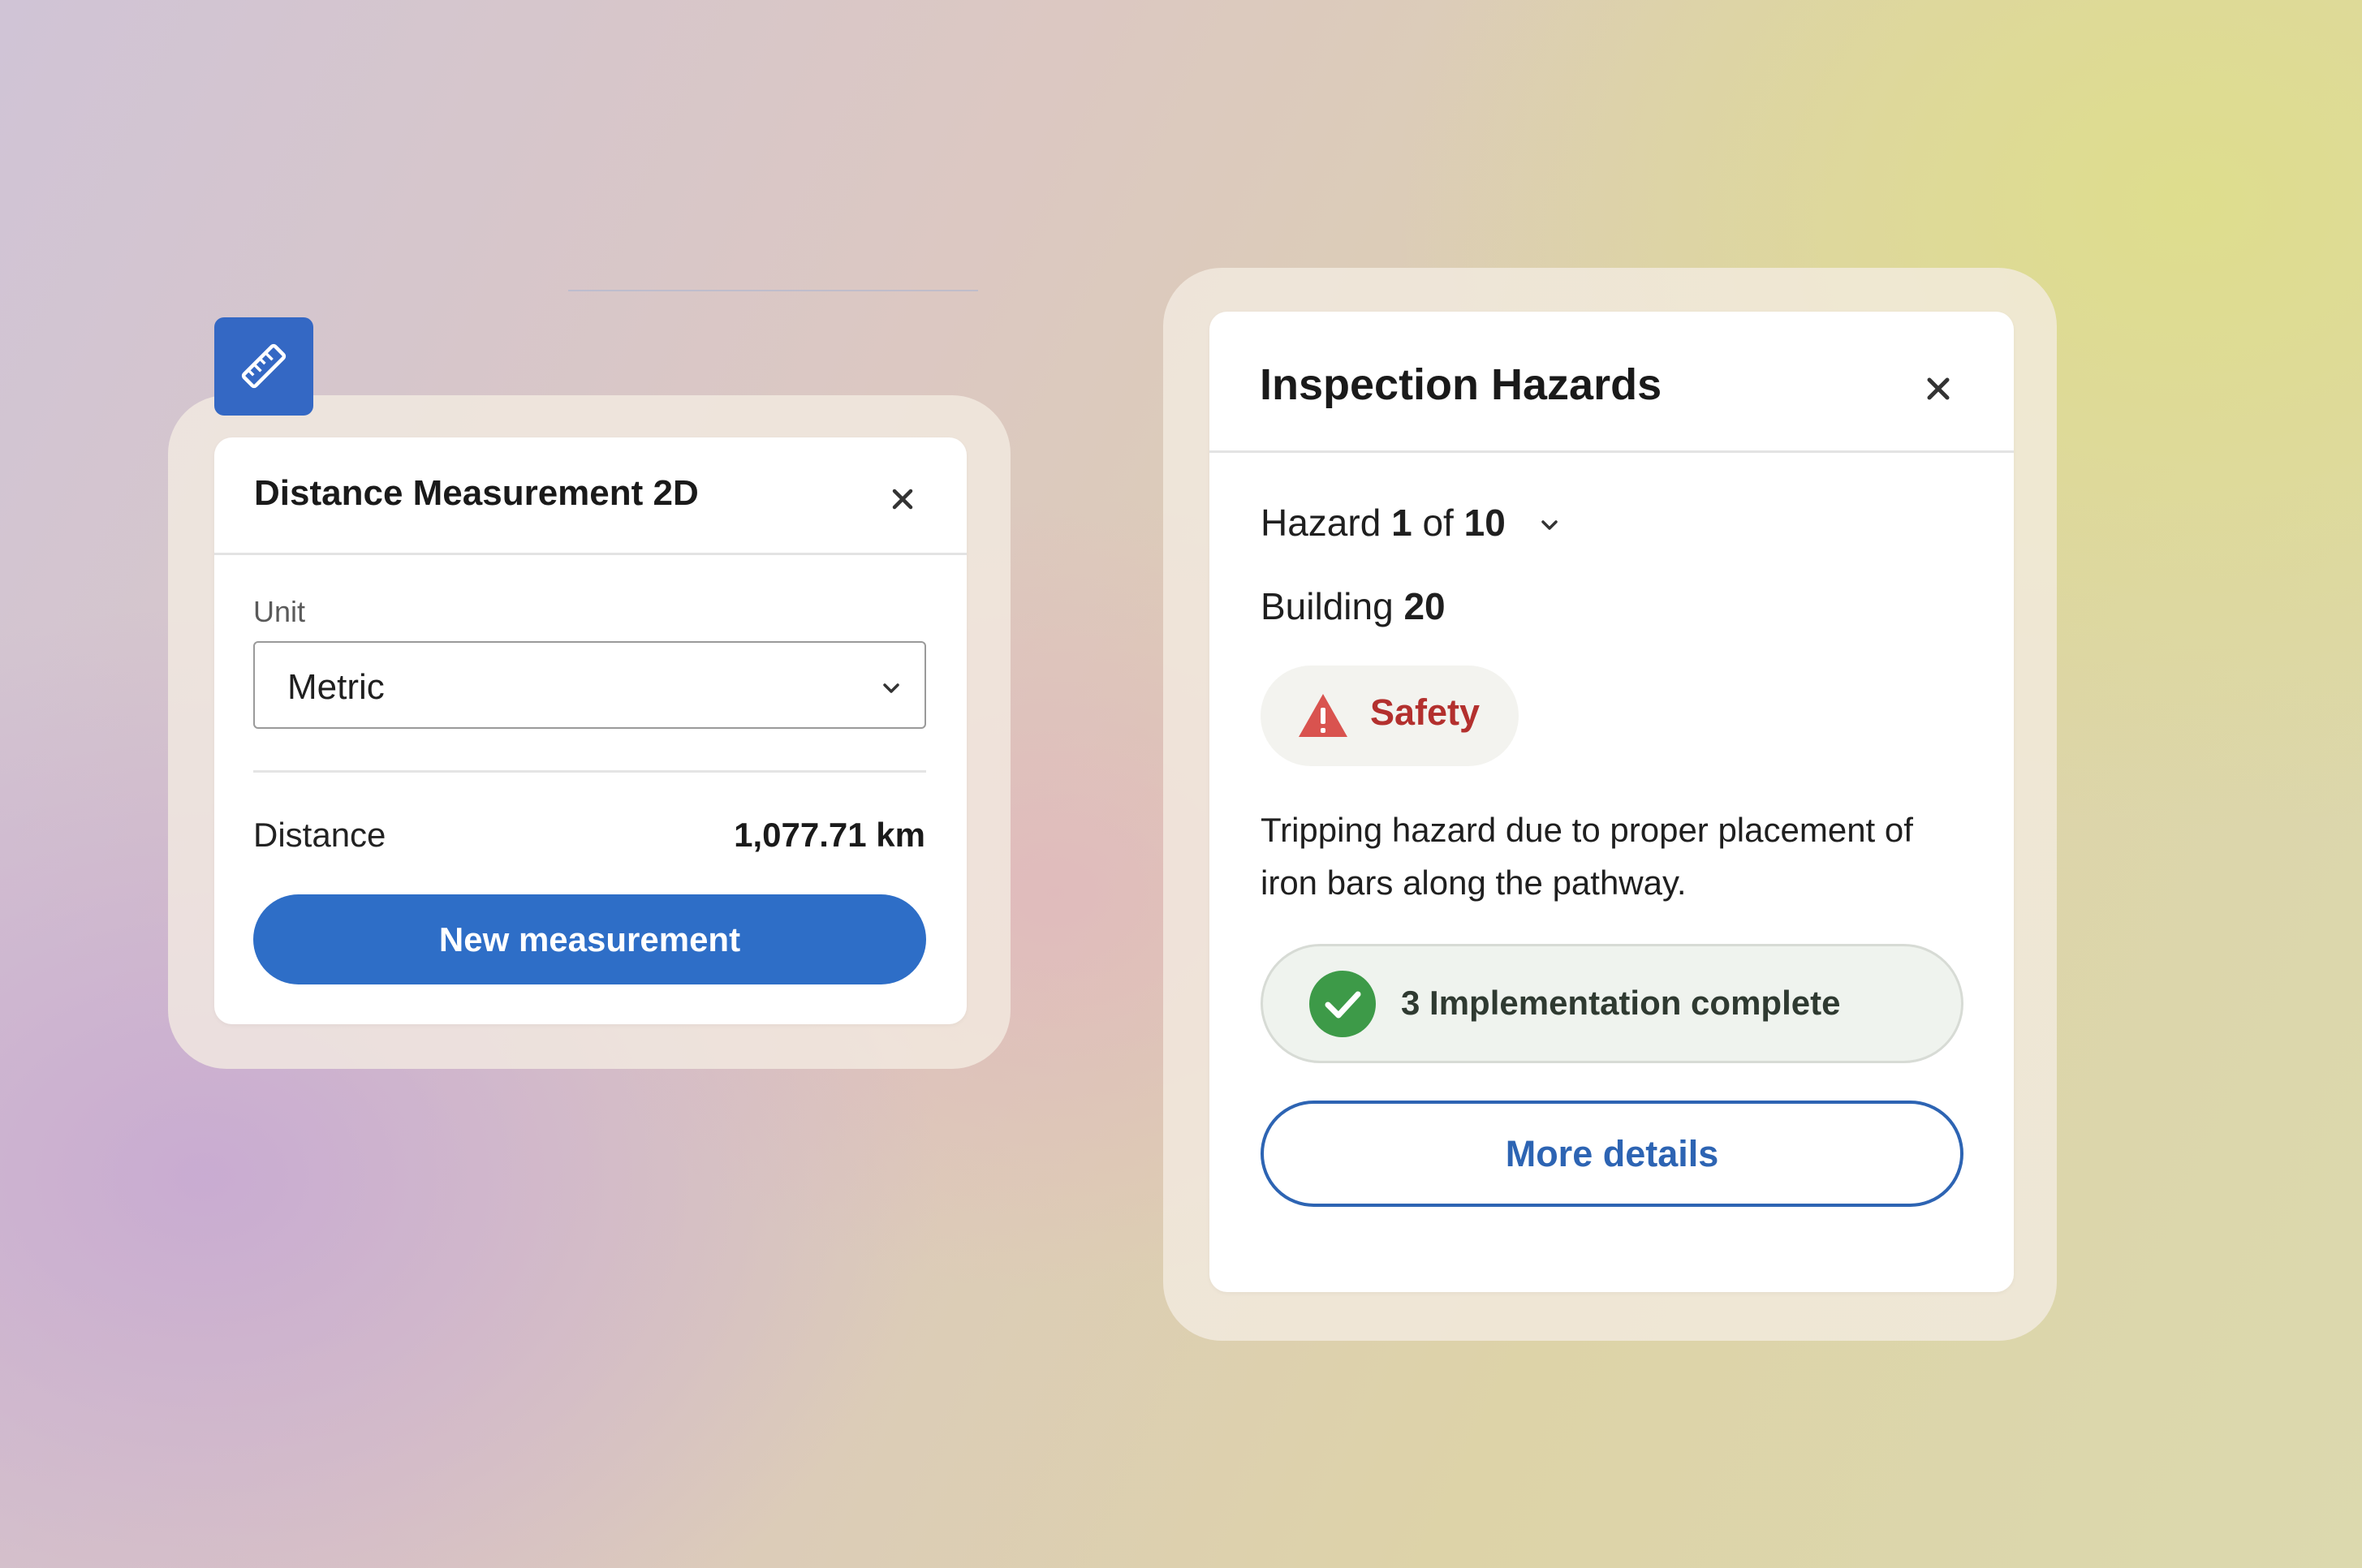 This screenshot has height=1568, width=2362. Describe the element at coordinates (1461, 385) in the screenshot. I see `hazards-panel-title: Inspection Hazards` at that location.